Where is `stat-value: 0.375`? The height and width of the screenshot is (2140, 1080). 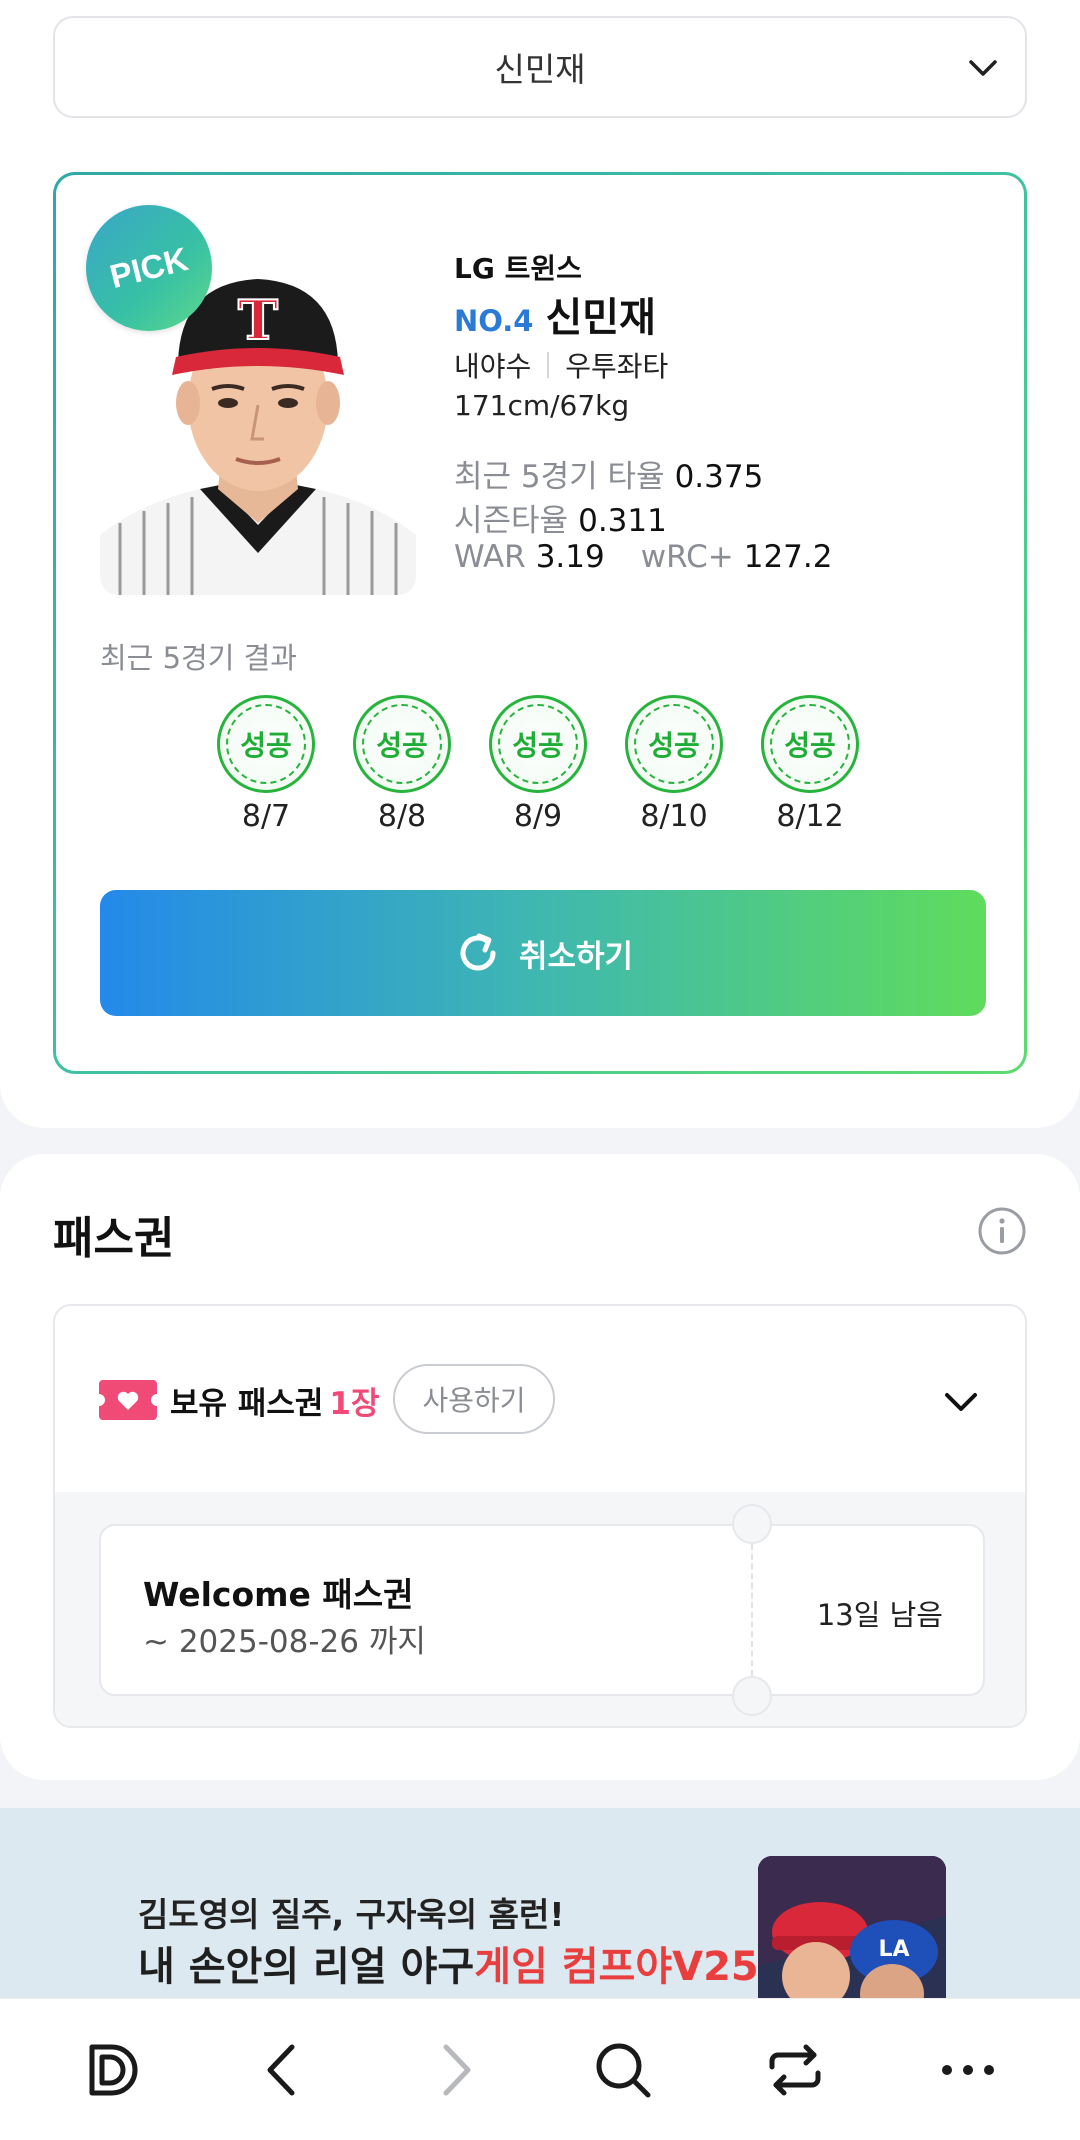
stat-value: 0.375 is located at coordinates (719, 477).